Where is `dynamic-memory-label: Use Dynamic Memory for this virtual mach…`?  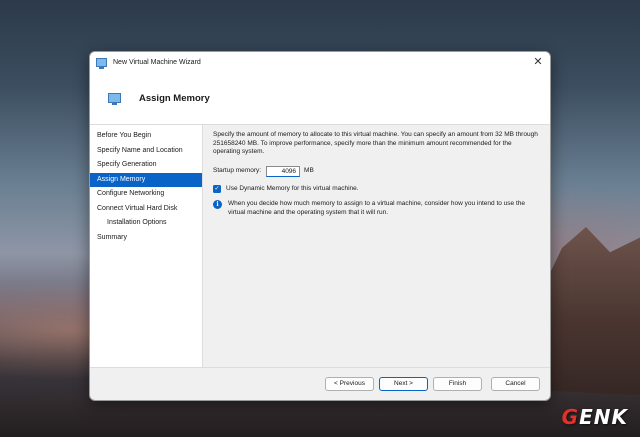 dynamic-memory-label: Use Dynamic Memory for this virtual mach… is located at coordinates (292, 189).